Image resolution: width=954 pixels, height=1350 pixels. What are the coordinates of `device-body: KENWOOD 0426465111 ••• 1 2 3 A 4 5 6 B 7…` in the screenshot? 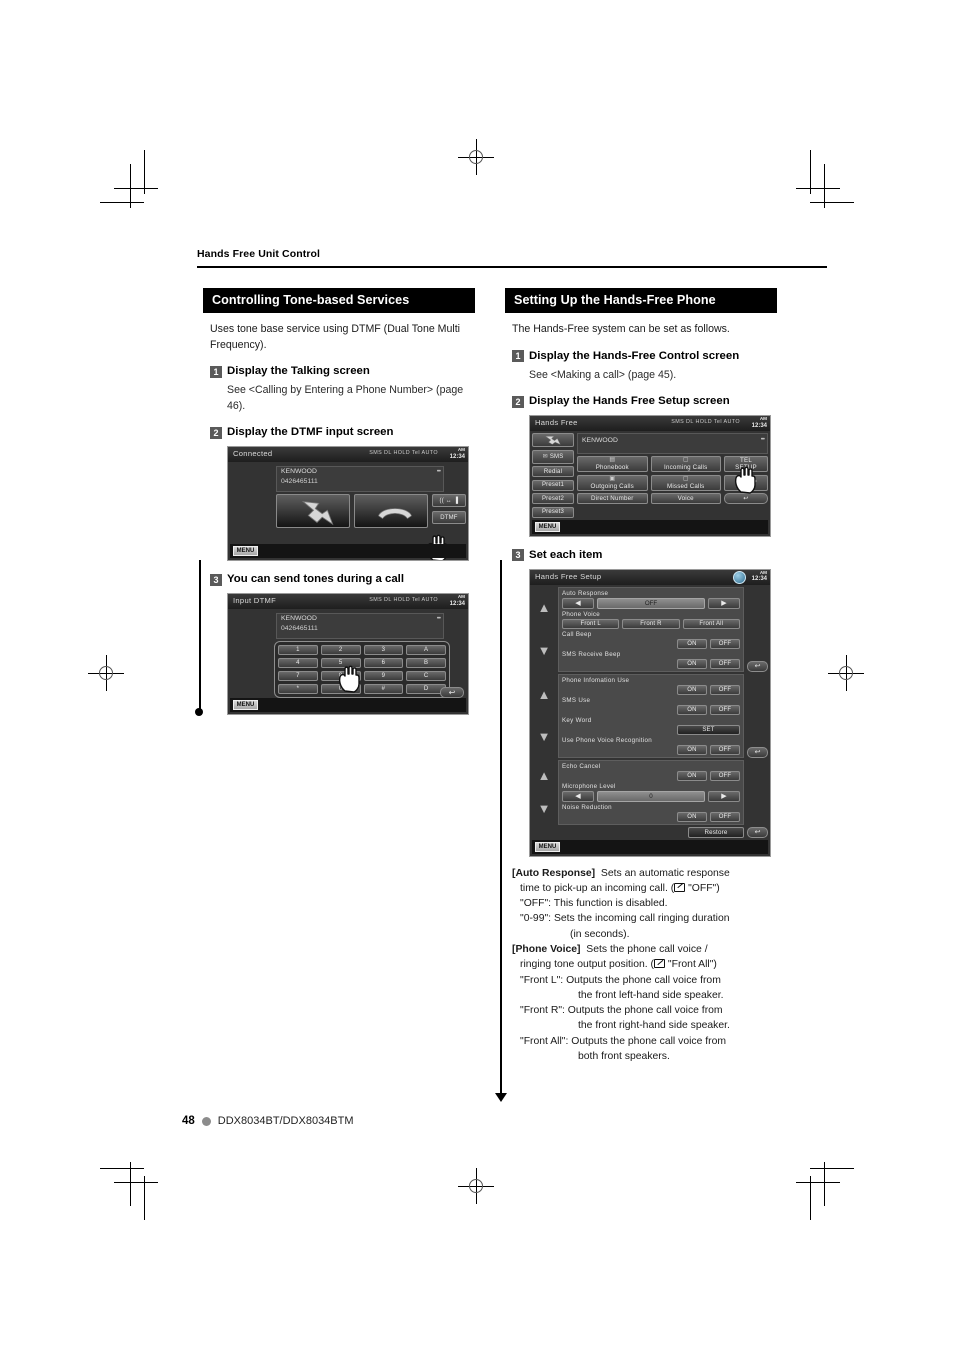 It's located at (348, 661).